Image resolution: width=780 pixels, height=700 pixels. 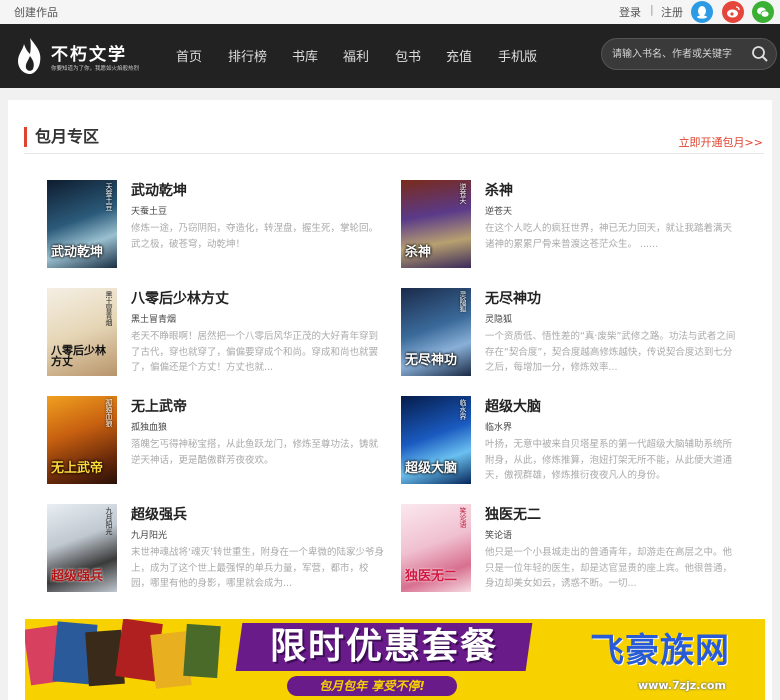 I want to click on search-icon, so click(x=760, y=54).